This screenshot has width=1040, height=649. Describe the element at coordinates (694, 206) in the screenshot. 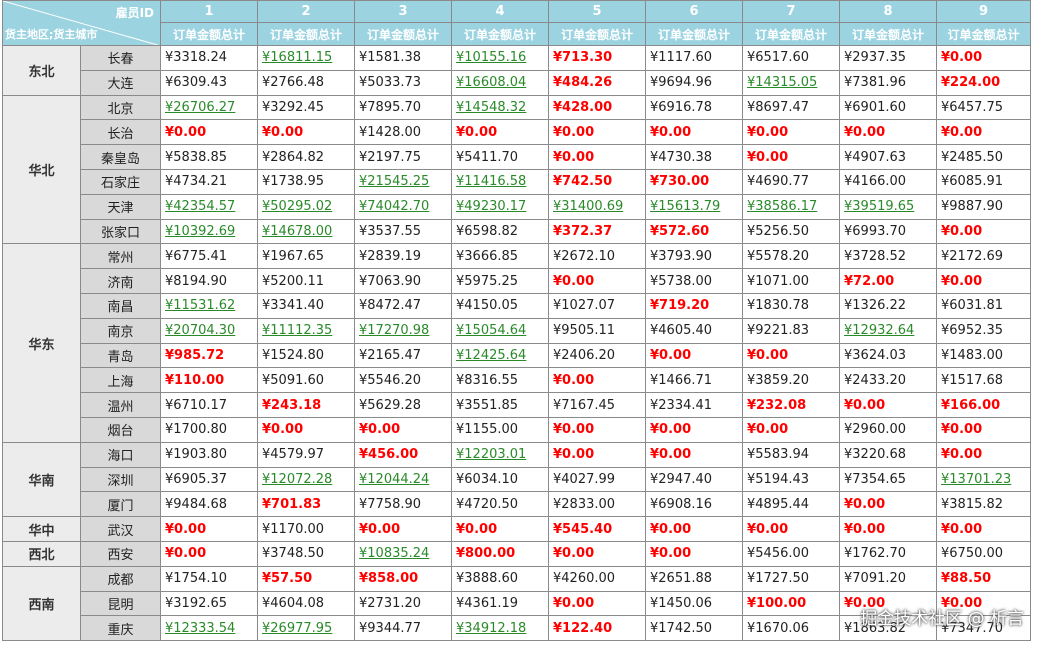

I see `amount-cell: ¥15613.79` at that location.